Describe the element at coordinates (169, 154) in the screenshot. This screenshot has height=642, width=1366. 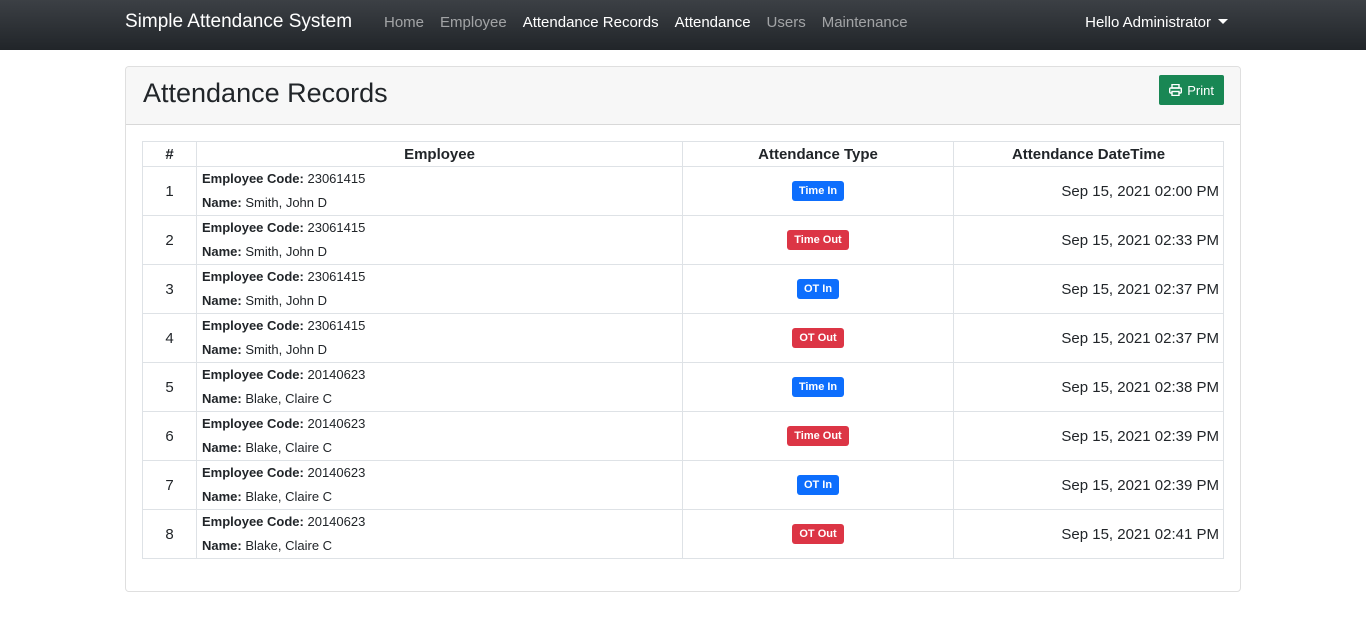
I see `col-number: #` at that location.